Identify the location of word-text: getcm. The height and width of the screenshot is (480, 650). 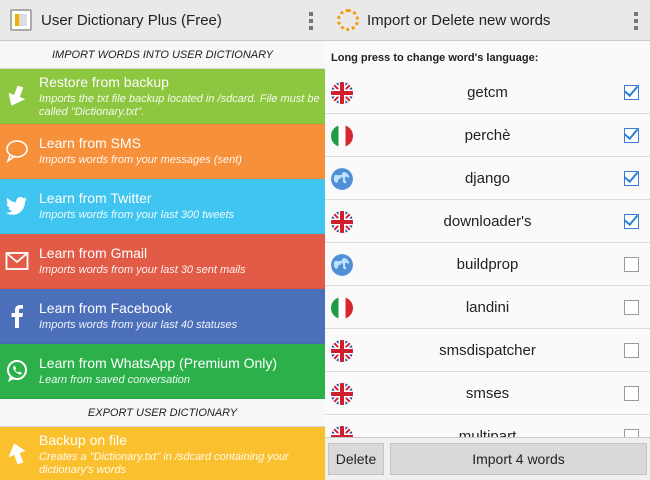
(487, 92).